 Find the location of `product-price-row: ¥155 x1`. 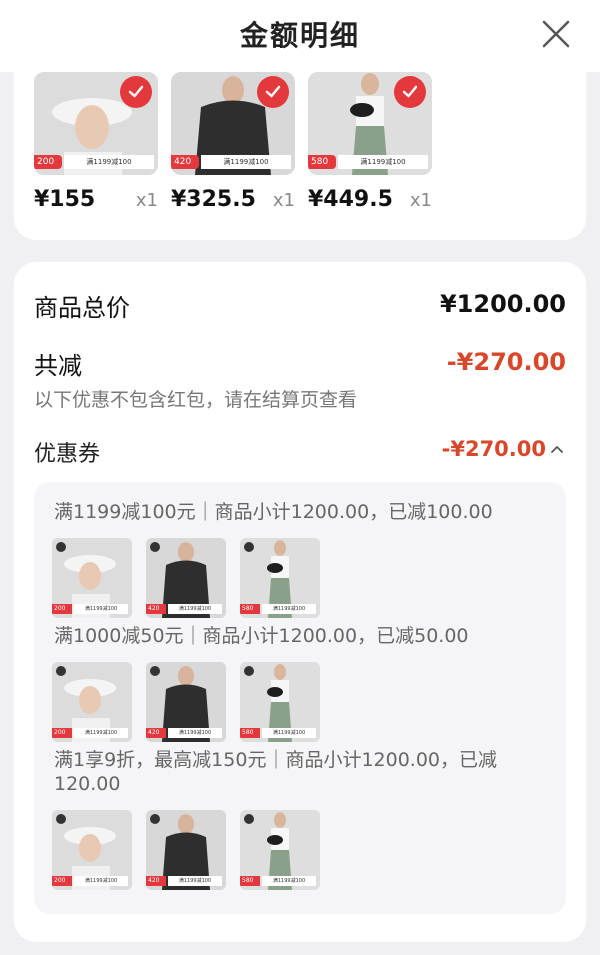

product-price-row: ¥155 x1 is located at coordinates (96, 202).